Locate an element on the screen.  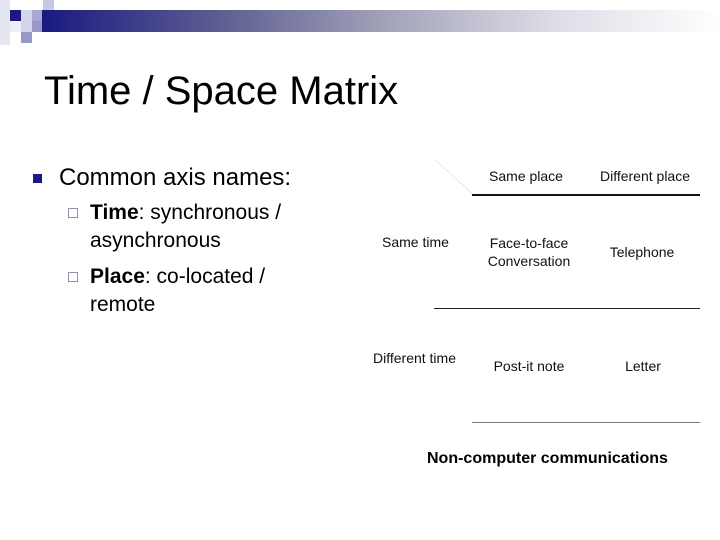
sub-bullet-text: : co-located / is located at coordinates (205, 276).